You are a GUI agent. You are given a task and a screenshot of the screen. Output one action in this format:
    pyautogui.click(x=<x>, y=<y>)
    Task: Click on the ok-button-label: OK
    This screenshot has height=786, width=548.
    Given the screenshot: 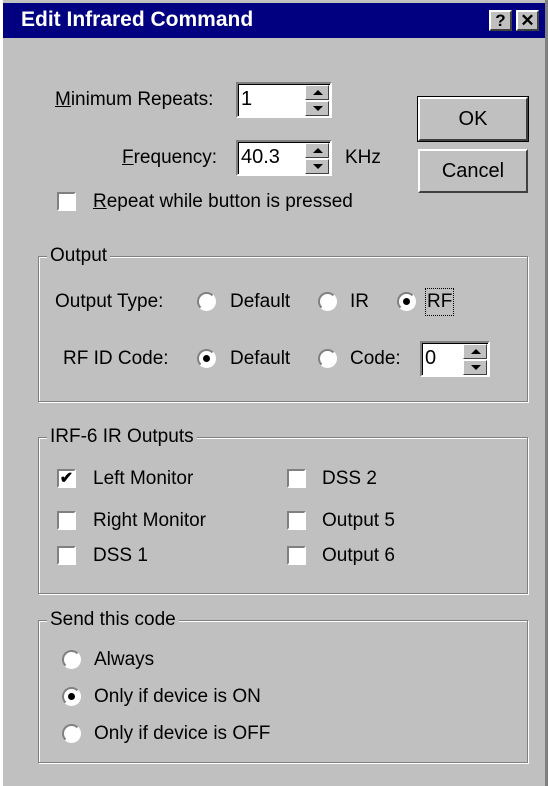 What is the action you would take?
    pyautogui.click(x=473, y=119)
    